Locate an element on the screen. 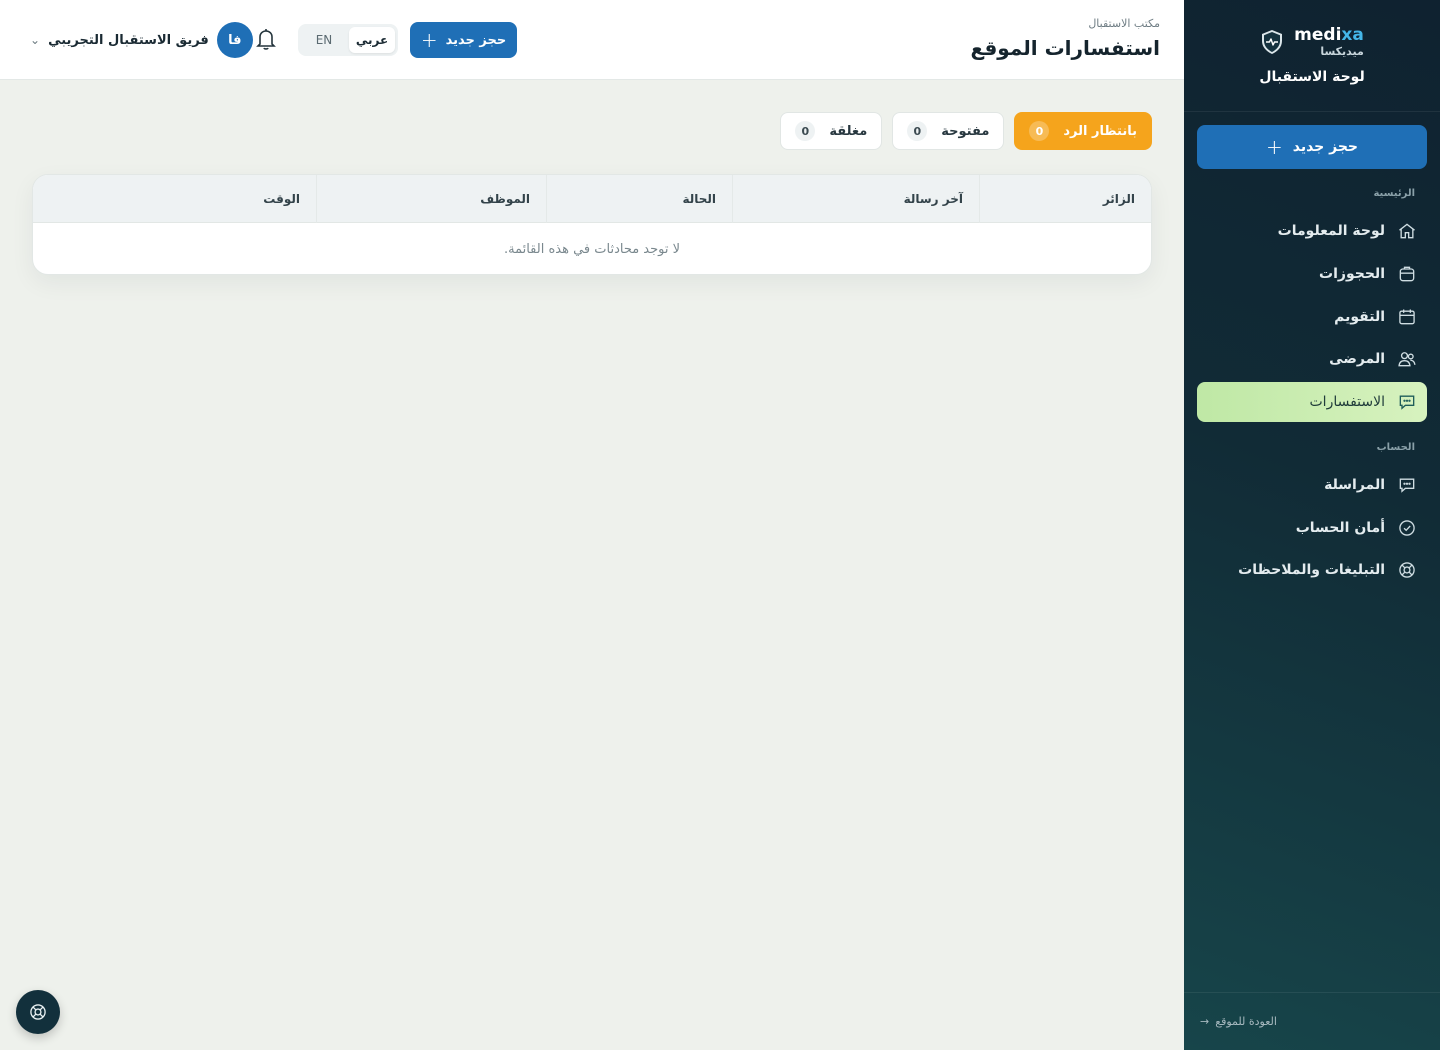 The image size is (1440, 1050). sidebar-item-reports: التبليغات والملاحظات is located at coordinates (1312, 570).